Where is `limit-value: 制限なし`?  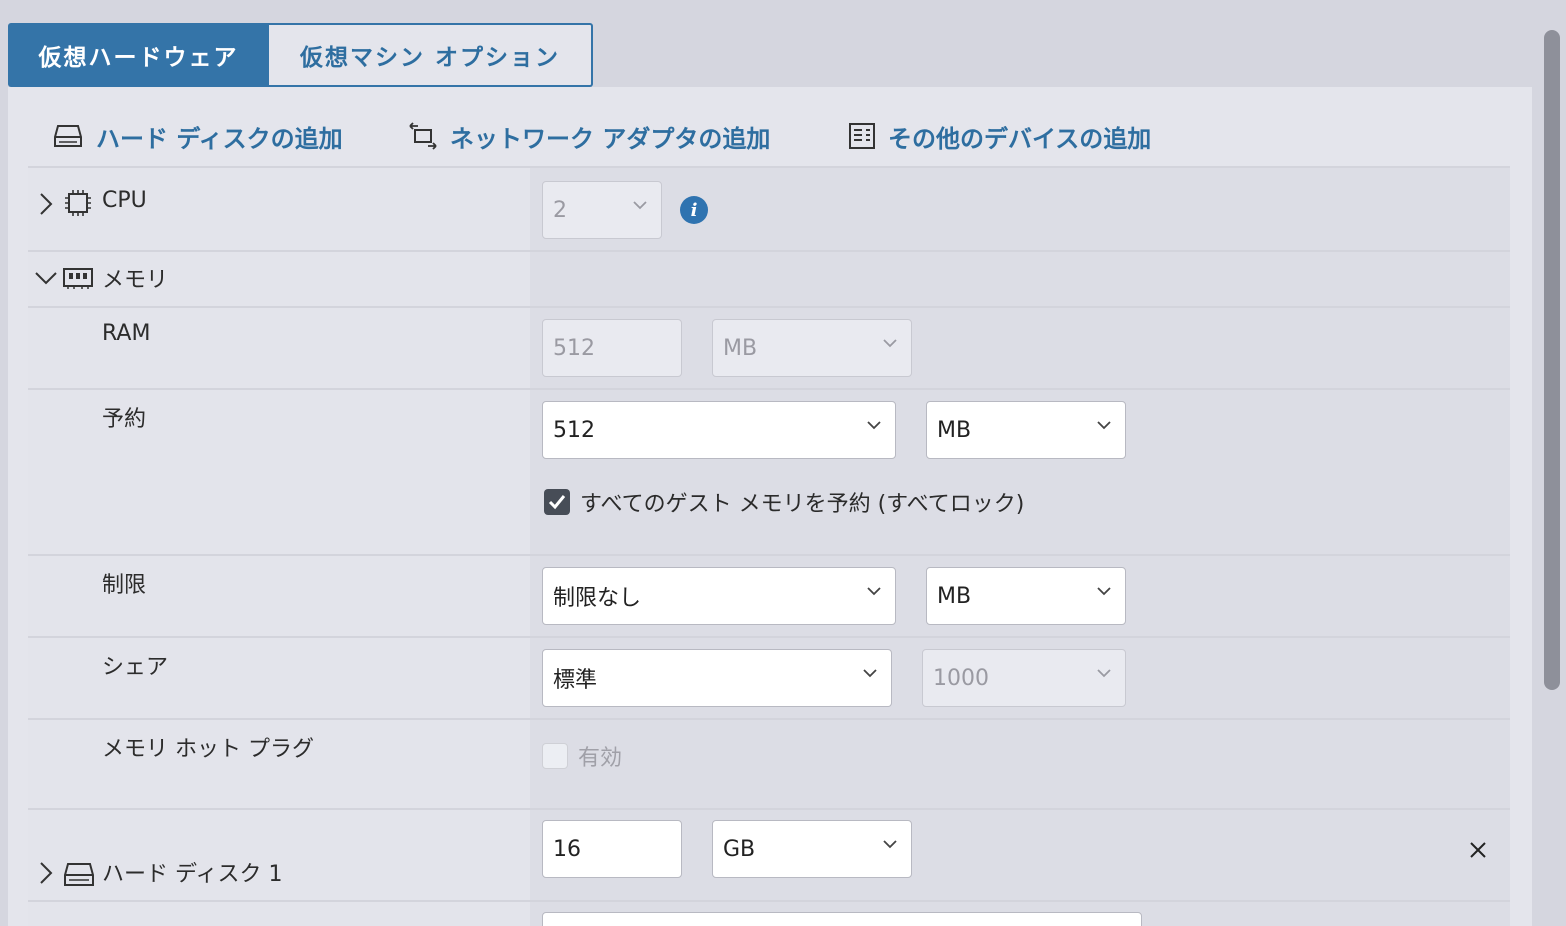
limit-value: 制限なし is located at coordinates (597, 598).